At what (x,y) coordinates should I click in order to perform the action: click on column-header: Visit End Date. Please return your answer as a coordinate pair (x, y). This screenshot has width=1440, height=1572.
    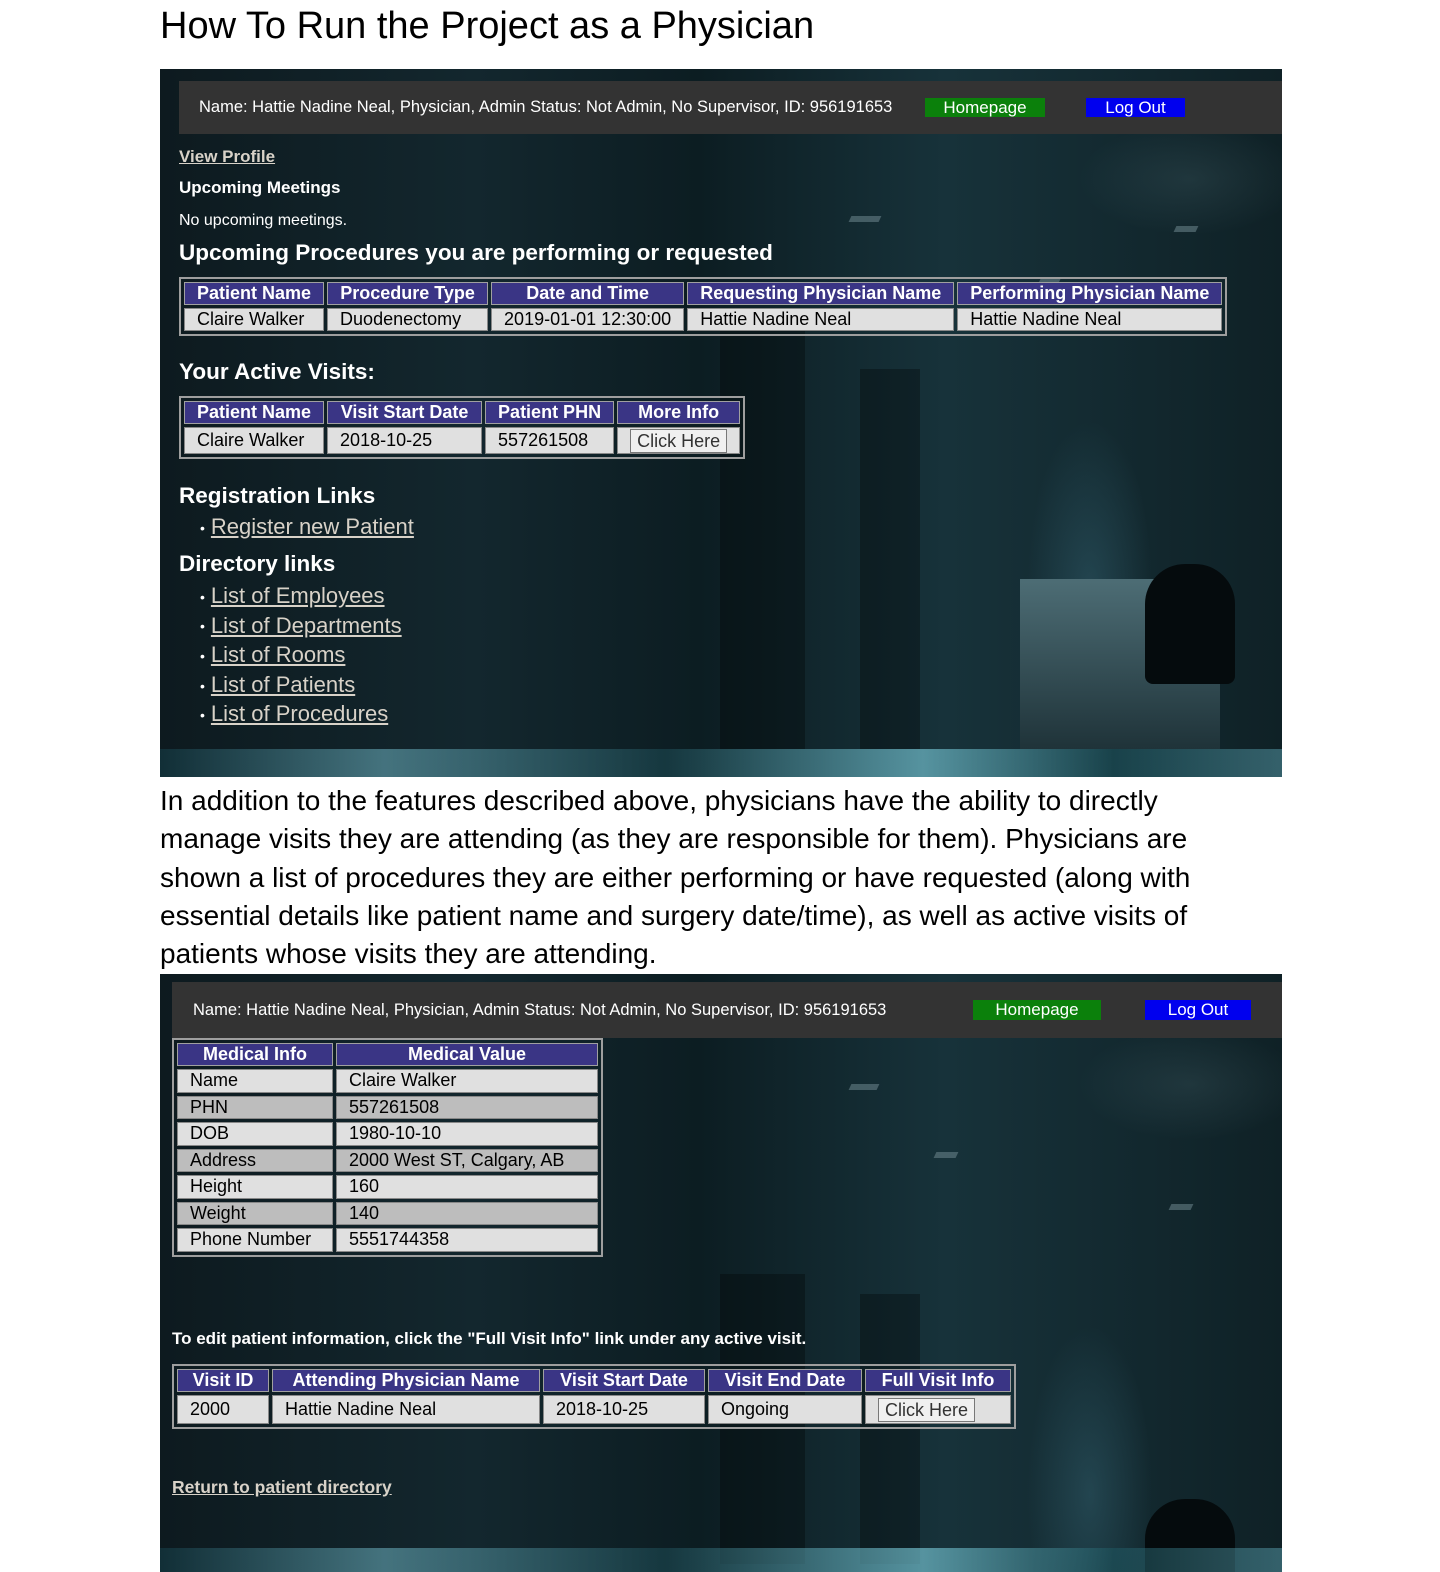
    Looking at the image, I should click on (785, 1380).